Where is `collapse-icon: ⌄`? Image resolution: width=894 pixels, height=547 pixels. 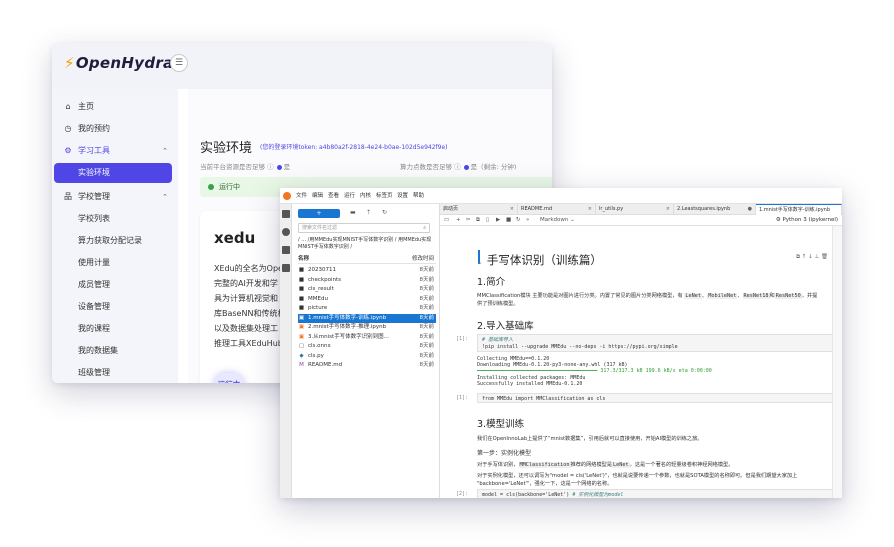 collapse-icon: ⌄ is located at coordinates (480, 262).